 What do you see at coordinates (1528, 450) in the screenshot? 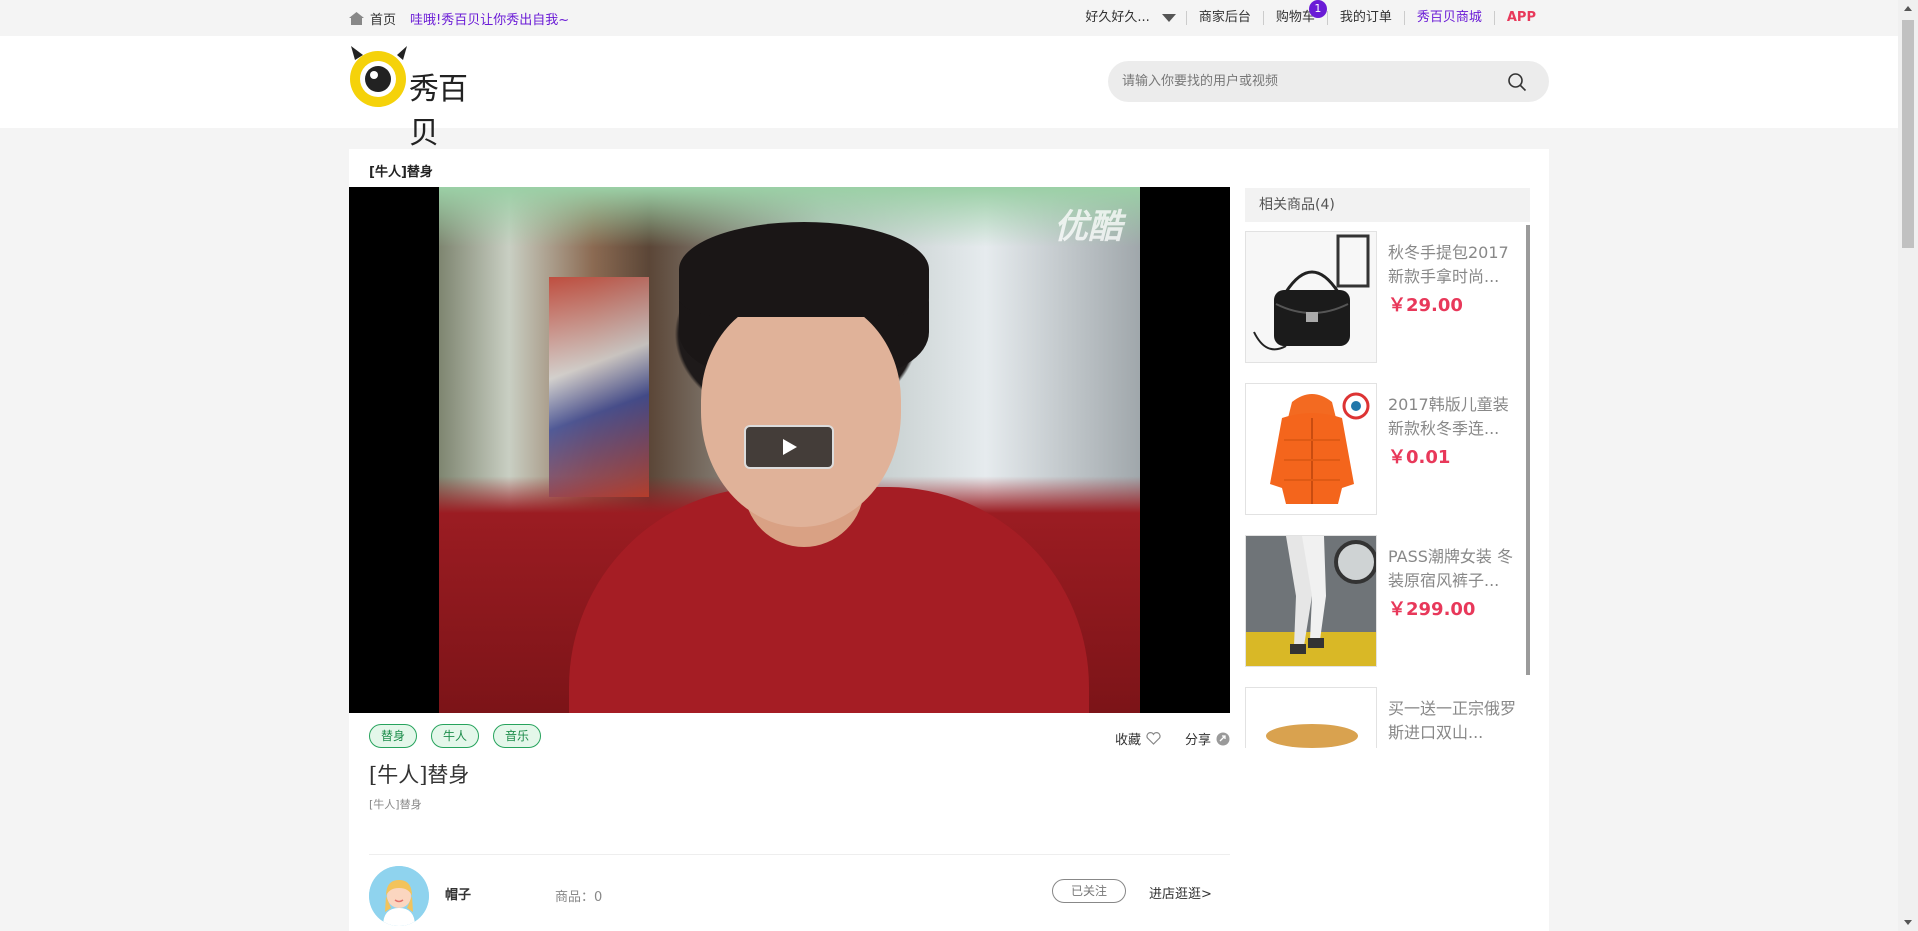
I see `related-products-scrollbar` at bounding box center [1528, 450].